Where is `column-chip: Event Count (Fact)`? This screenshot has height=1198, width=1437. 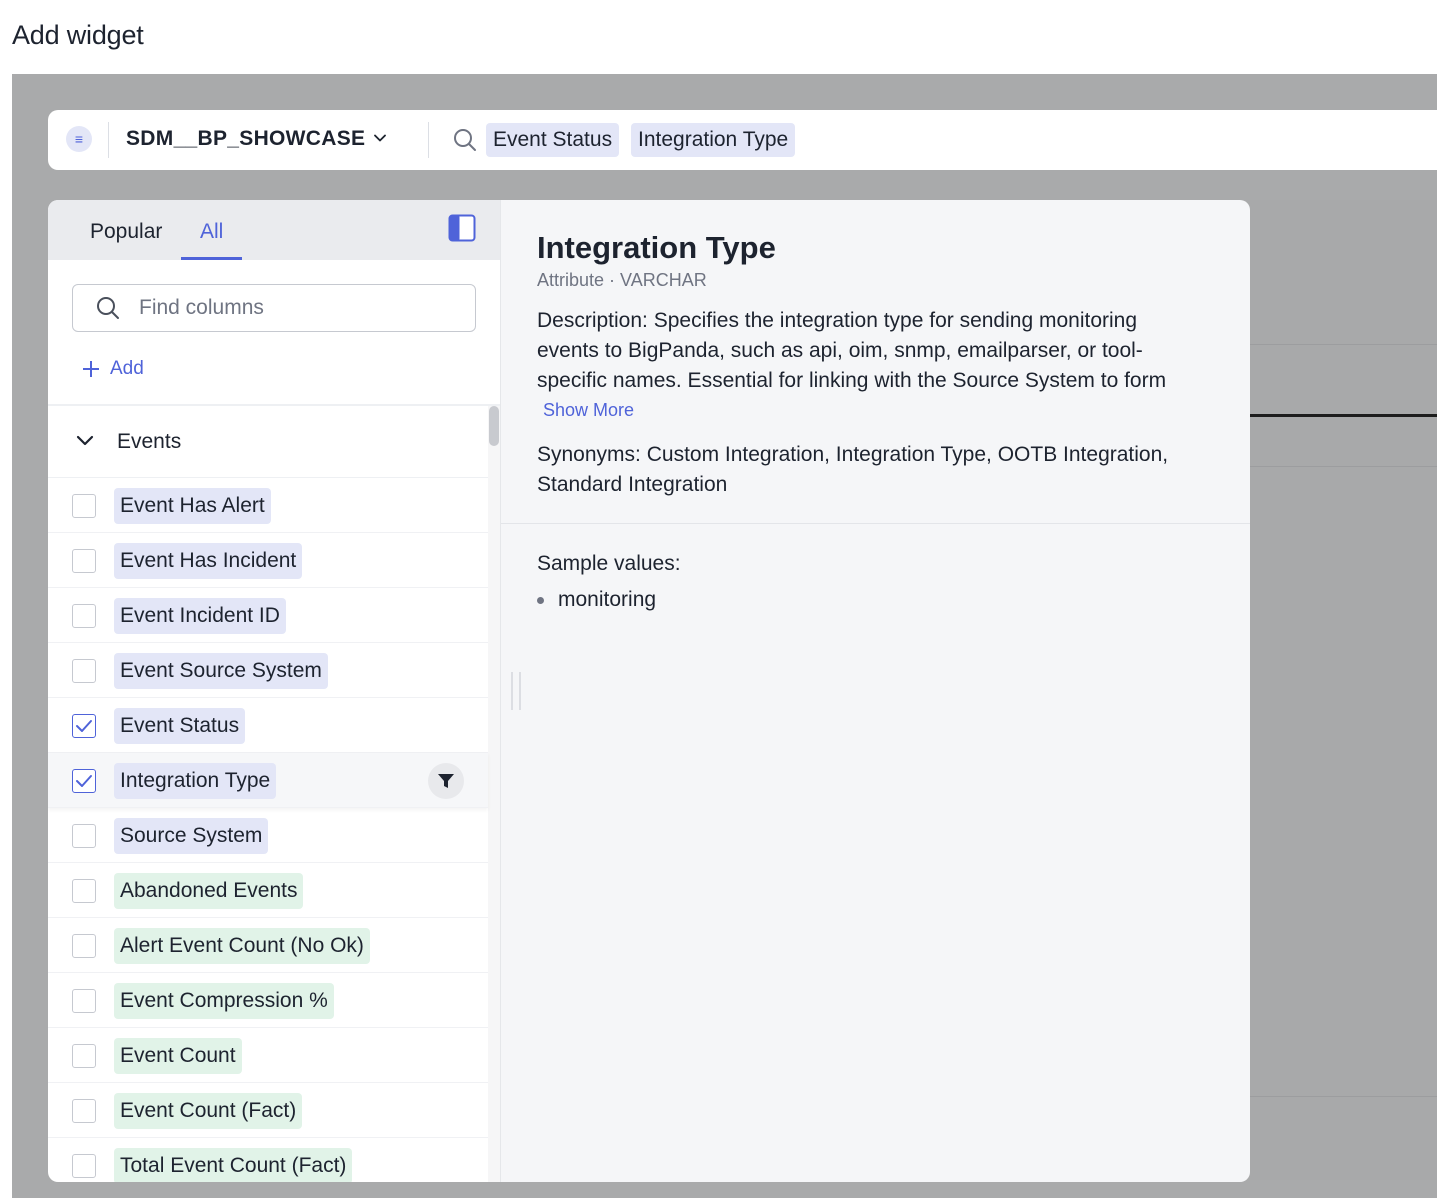
column-chip: Event Count (Fact) is located at coordinates (208, 1111).